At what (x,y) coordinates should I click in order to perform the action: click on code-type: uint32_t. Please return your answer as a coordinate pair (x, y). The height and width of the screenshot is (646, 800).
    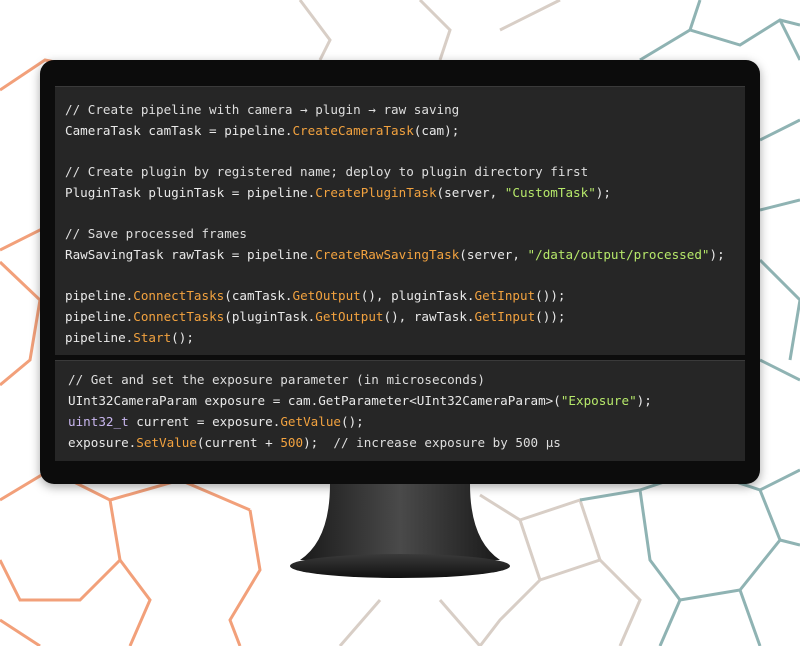
    Looking at the image, I should click on (98, 421).